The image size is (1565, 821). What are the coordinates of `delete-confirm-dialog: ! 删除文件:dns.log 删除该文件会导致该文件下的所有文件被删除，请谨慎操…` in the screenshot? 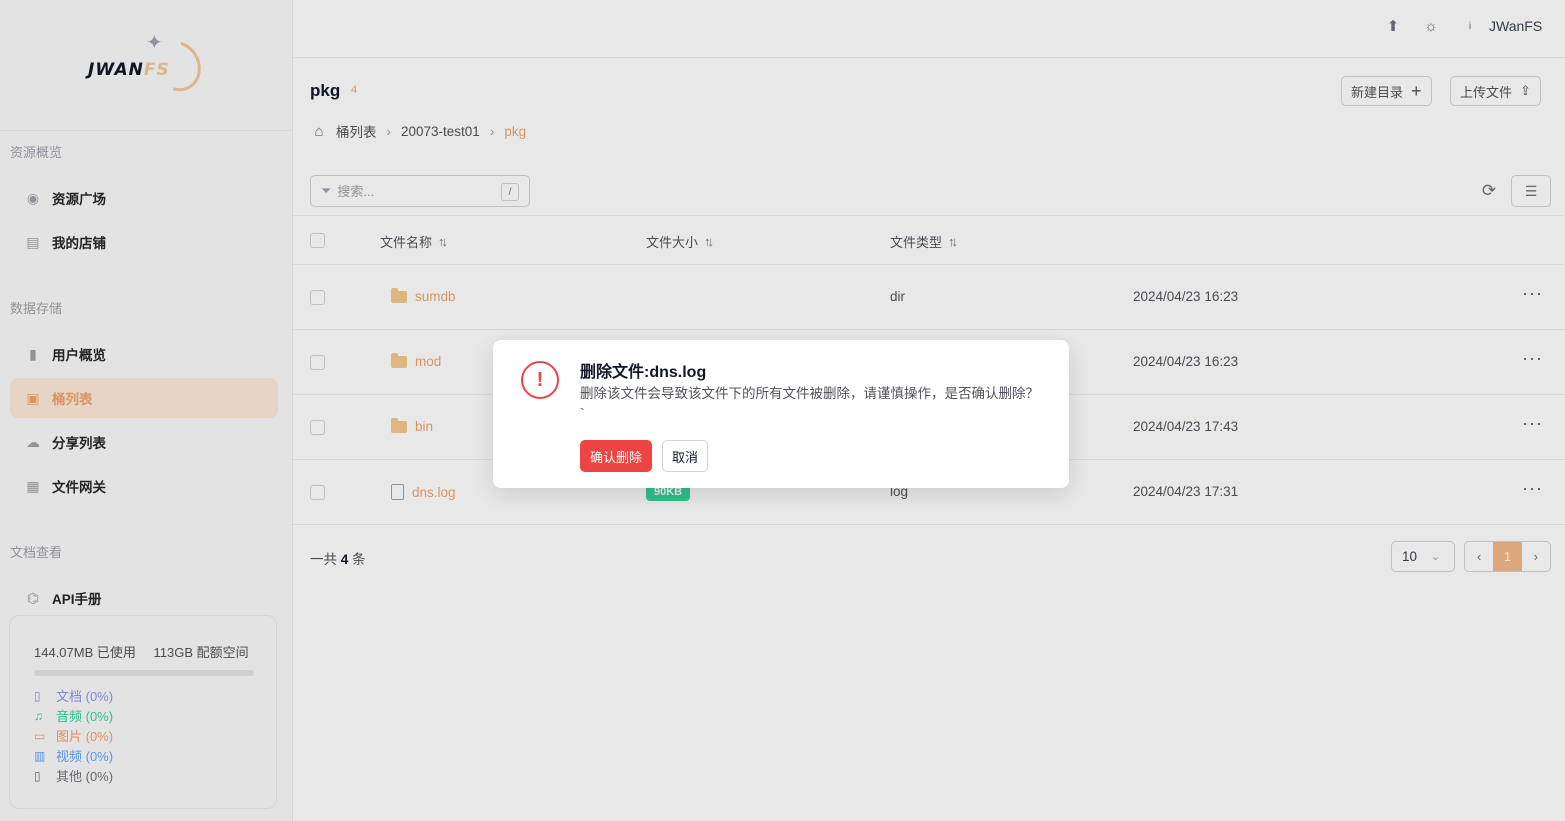 It's located at (781, 414).